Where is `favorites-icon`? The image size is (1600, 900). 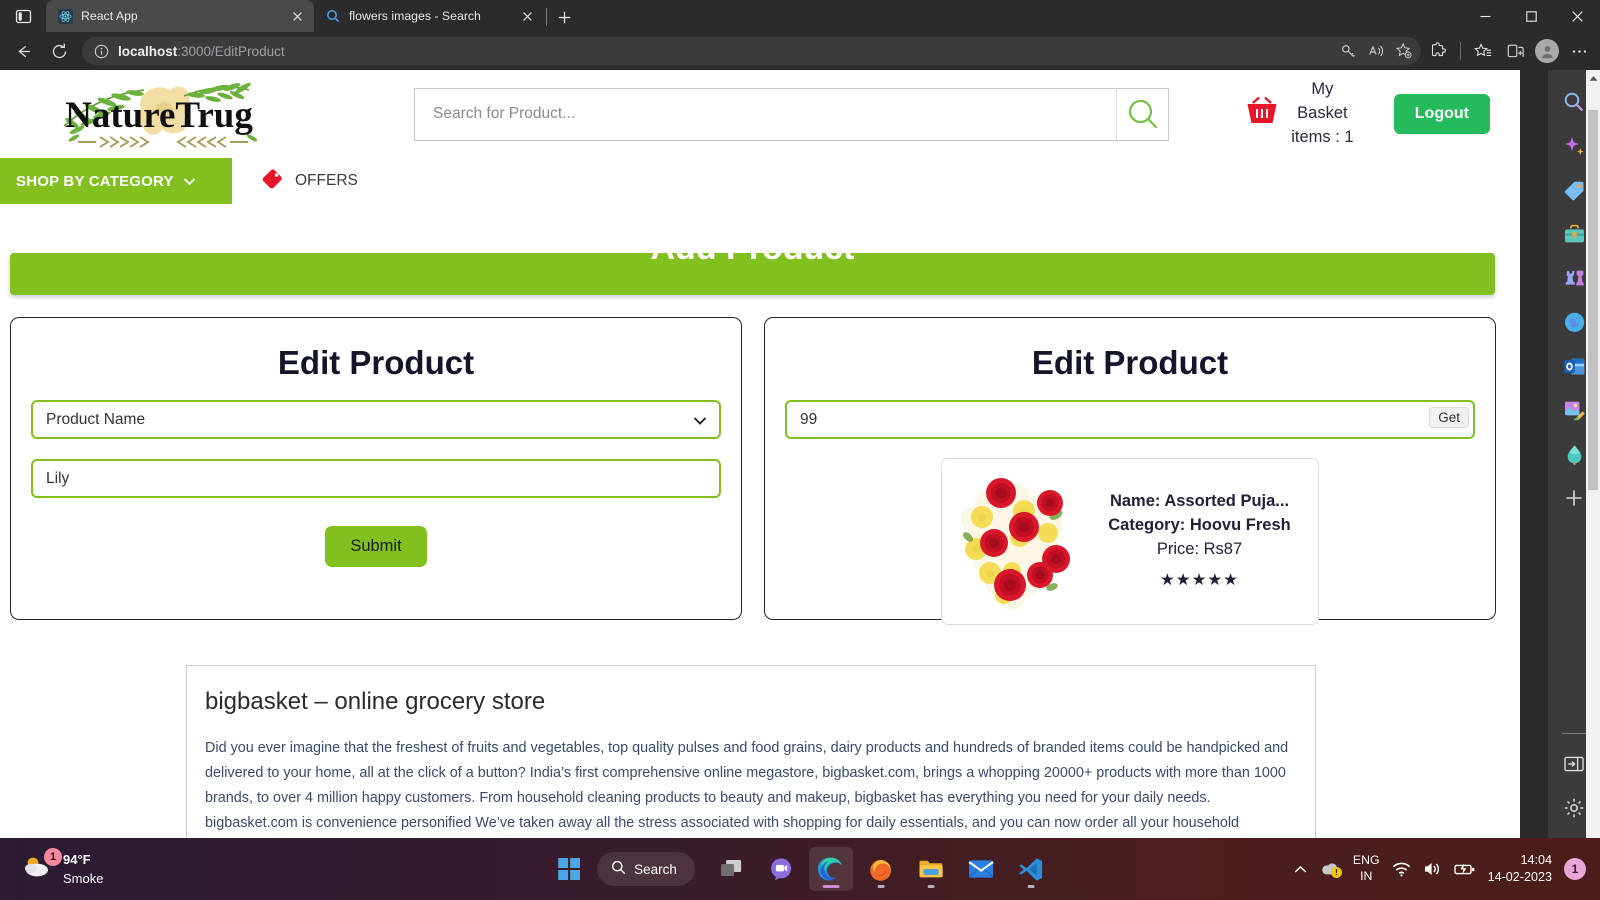
favorites-icon is located at coordinates (1483, 51).